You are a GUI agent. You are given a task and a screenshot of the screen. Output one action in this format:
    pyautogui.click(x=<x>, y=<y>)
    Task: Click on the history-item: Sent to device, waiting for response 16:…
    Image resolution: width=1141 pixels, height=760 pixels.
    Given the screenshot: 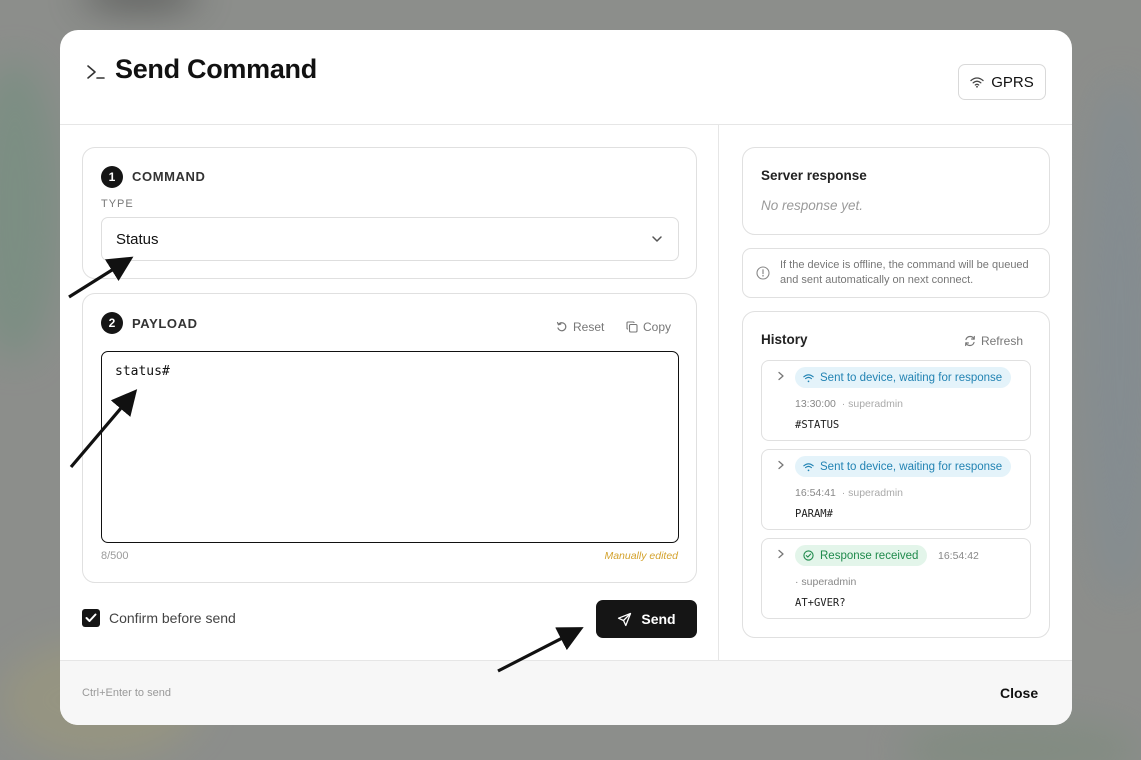 What is the action you would take?
    pyautogui.click(x=896, y=489)
    